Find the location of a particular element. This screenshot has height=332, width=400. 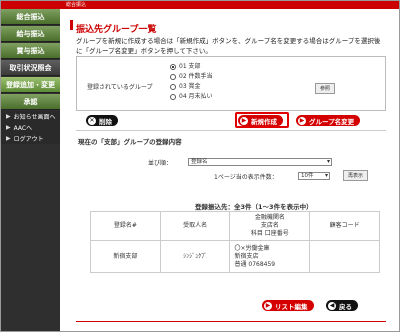

footer-divider is located at coordinates (231, 321).